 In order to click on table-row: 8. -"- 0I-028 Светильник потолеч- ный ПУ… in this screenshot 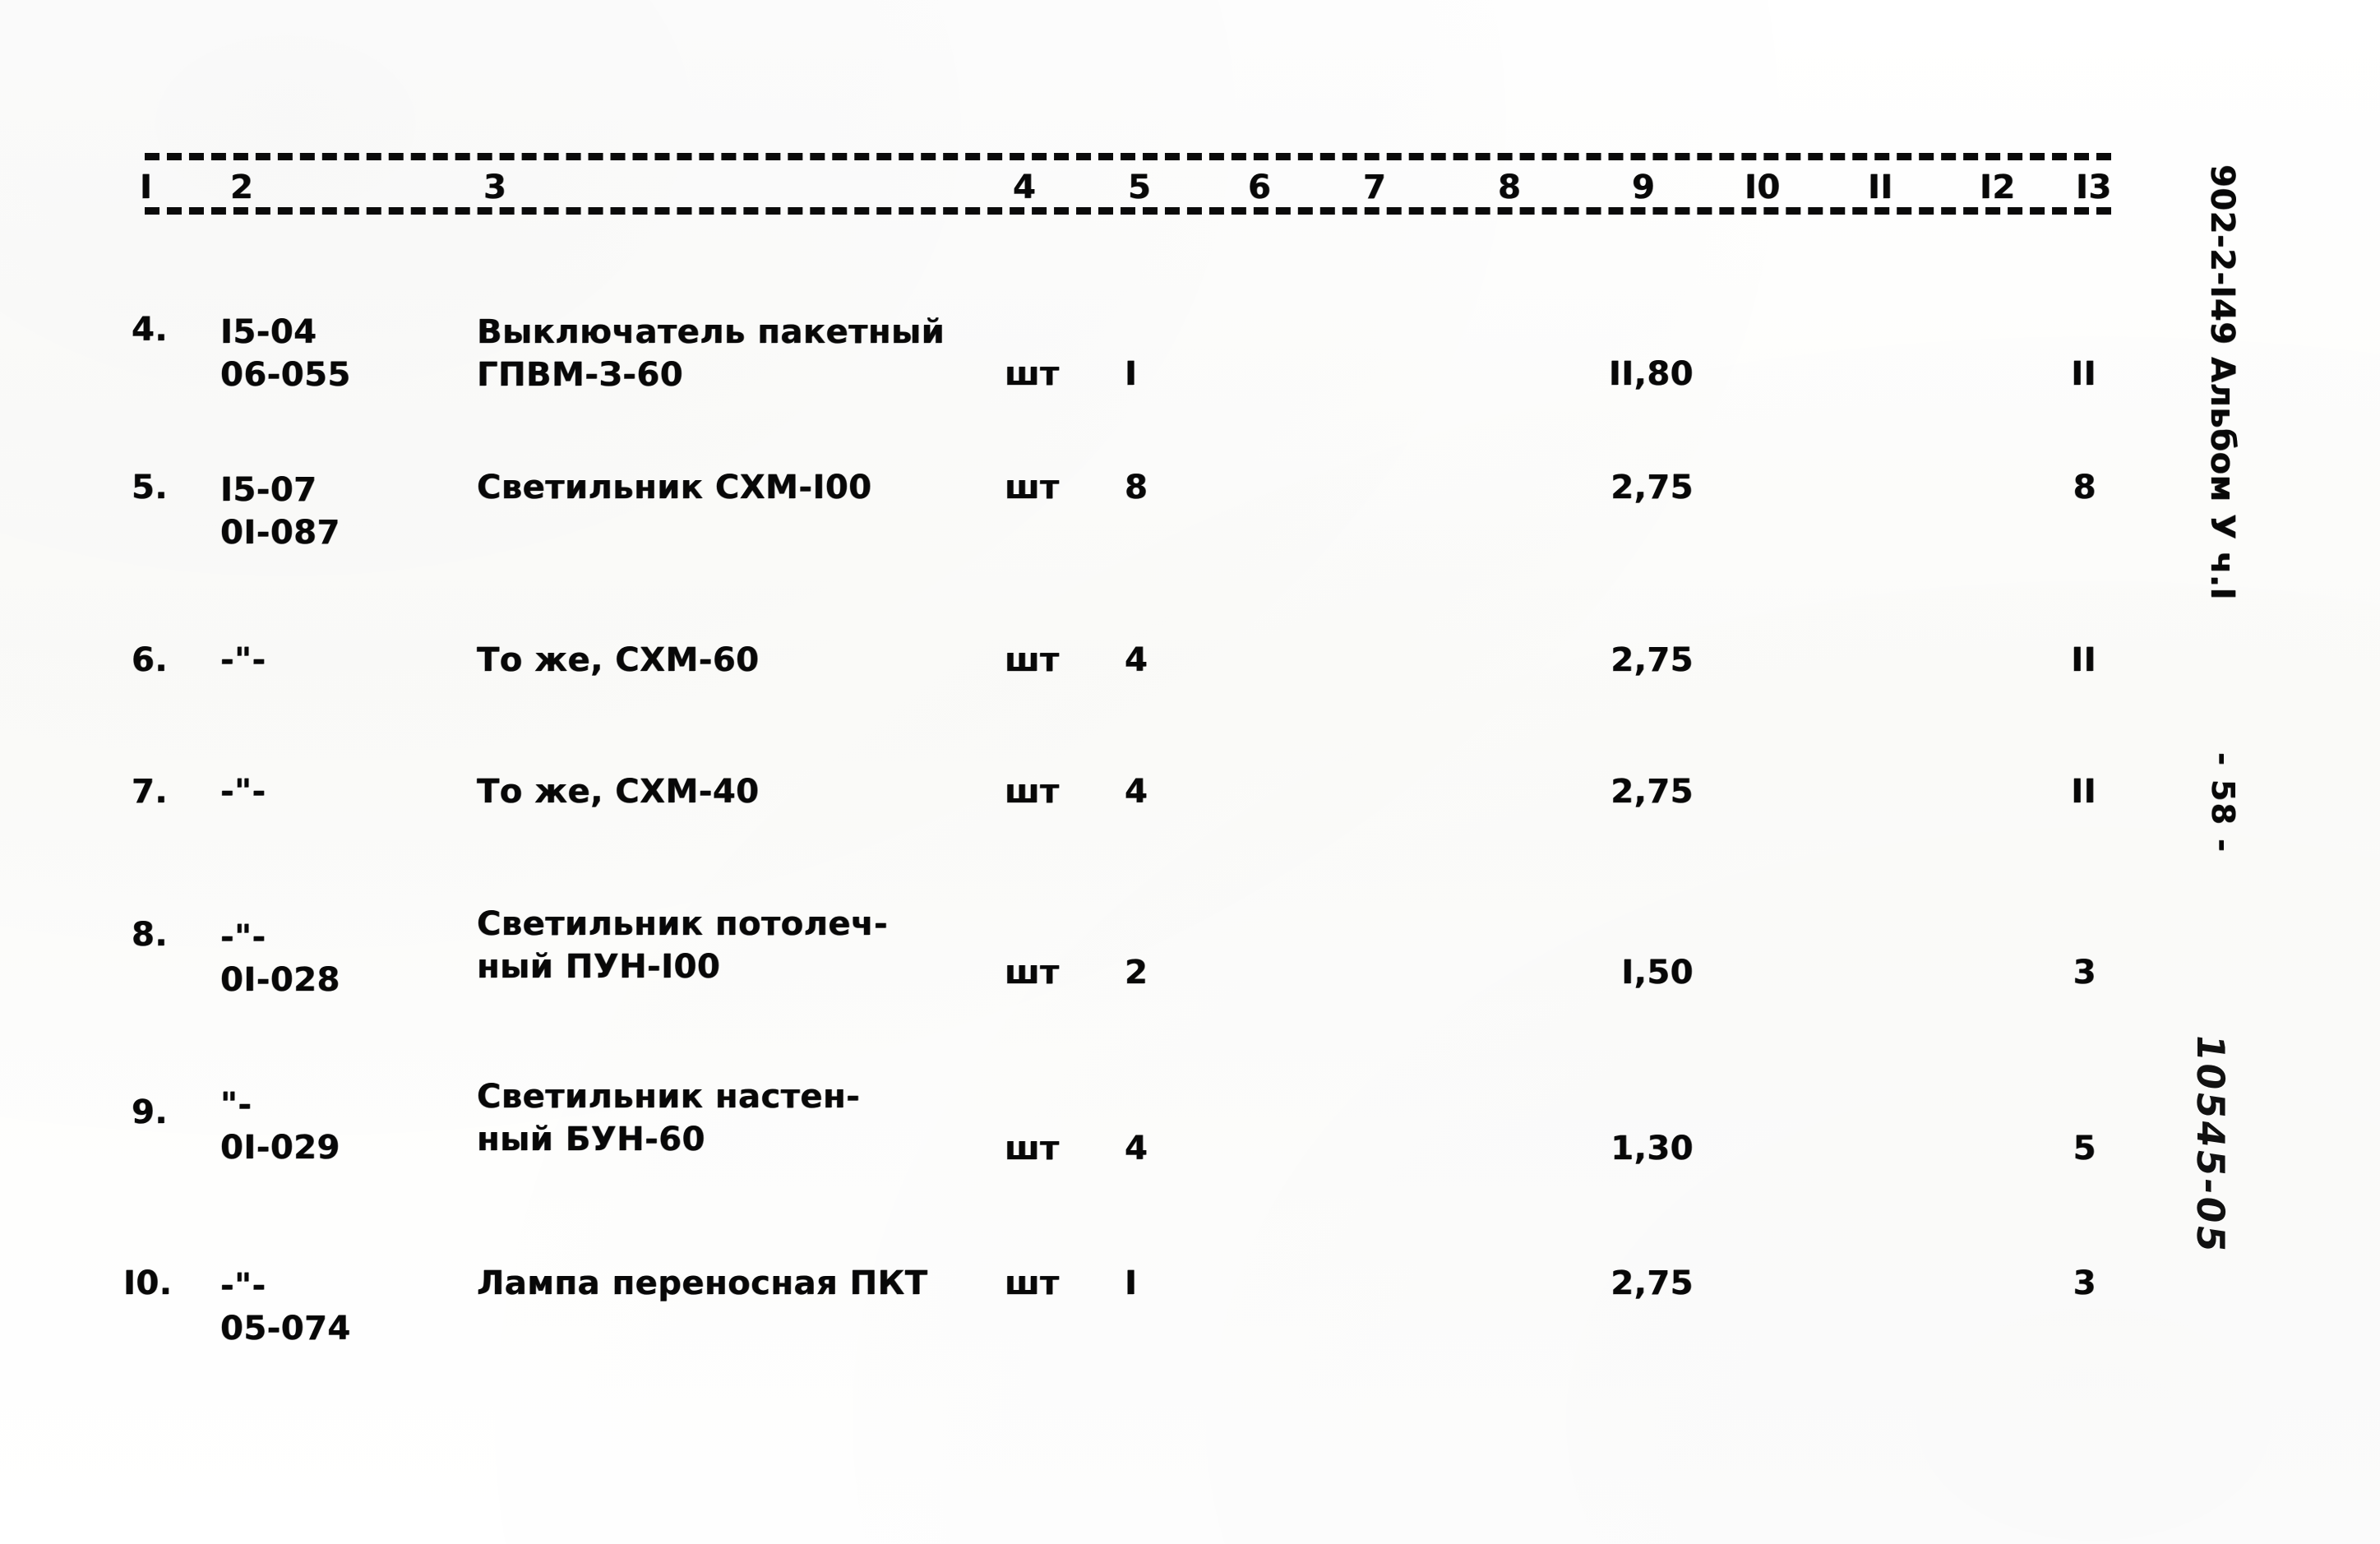, I will do `click(1048, 952)`.